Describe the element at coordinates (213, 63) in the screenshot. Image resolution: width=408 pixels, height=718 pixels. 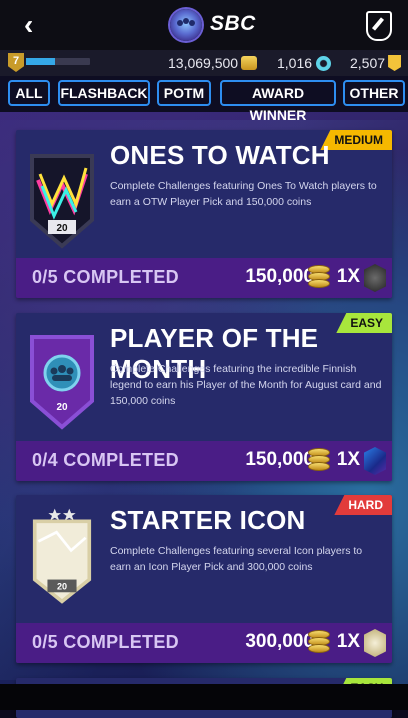
I see `coin-balance: 13,069,500` at that location.